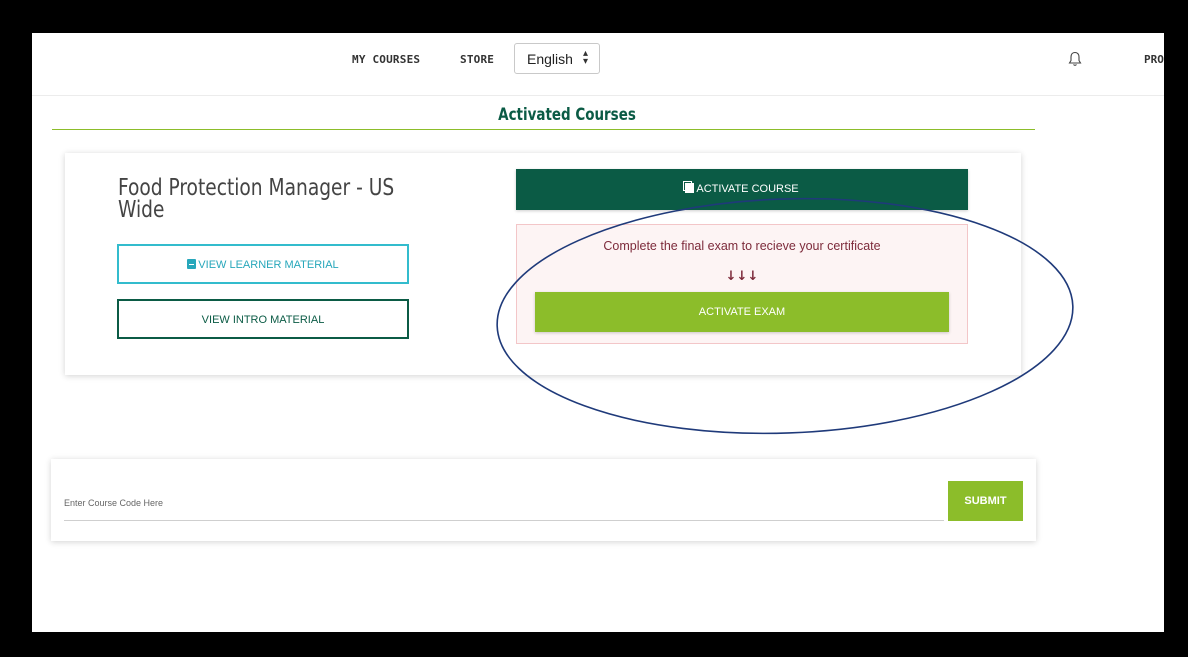 This screenshot has height=657, width=1188. I want to click on view-intro-material-label: VIEW INTRO MATERIAL, so click(263, 320).